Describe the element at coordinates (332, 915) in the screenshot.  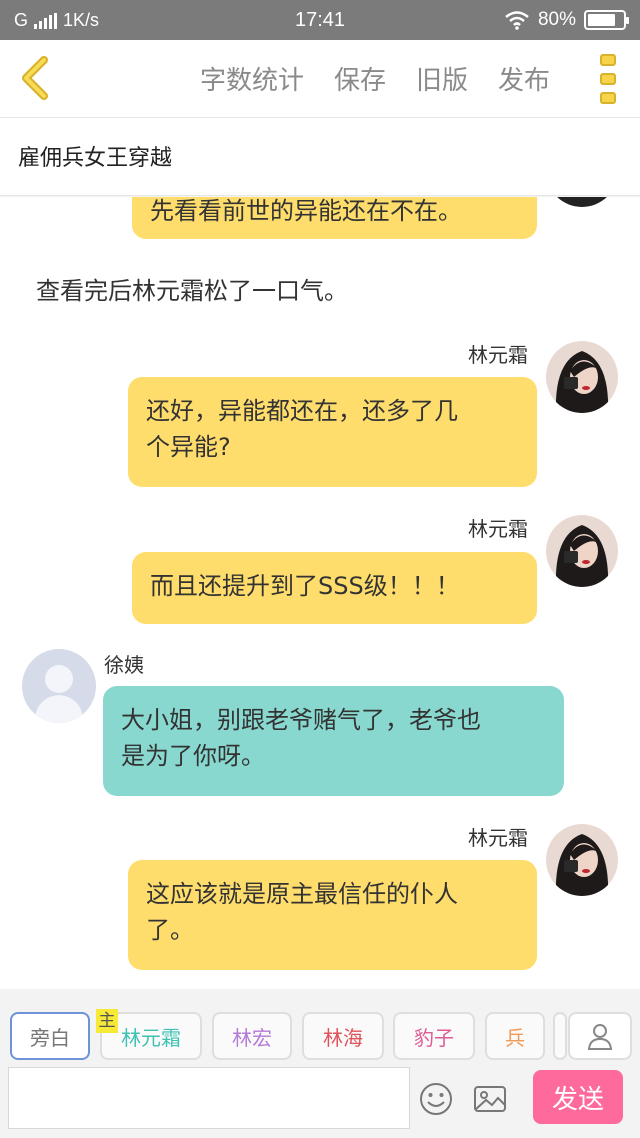
I see `message-bubble: 这应该就是原主最信任的仆人 了。` at that location.